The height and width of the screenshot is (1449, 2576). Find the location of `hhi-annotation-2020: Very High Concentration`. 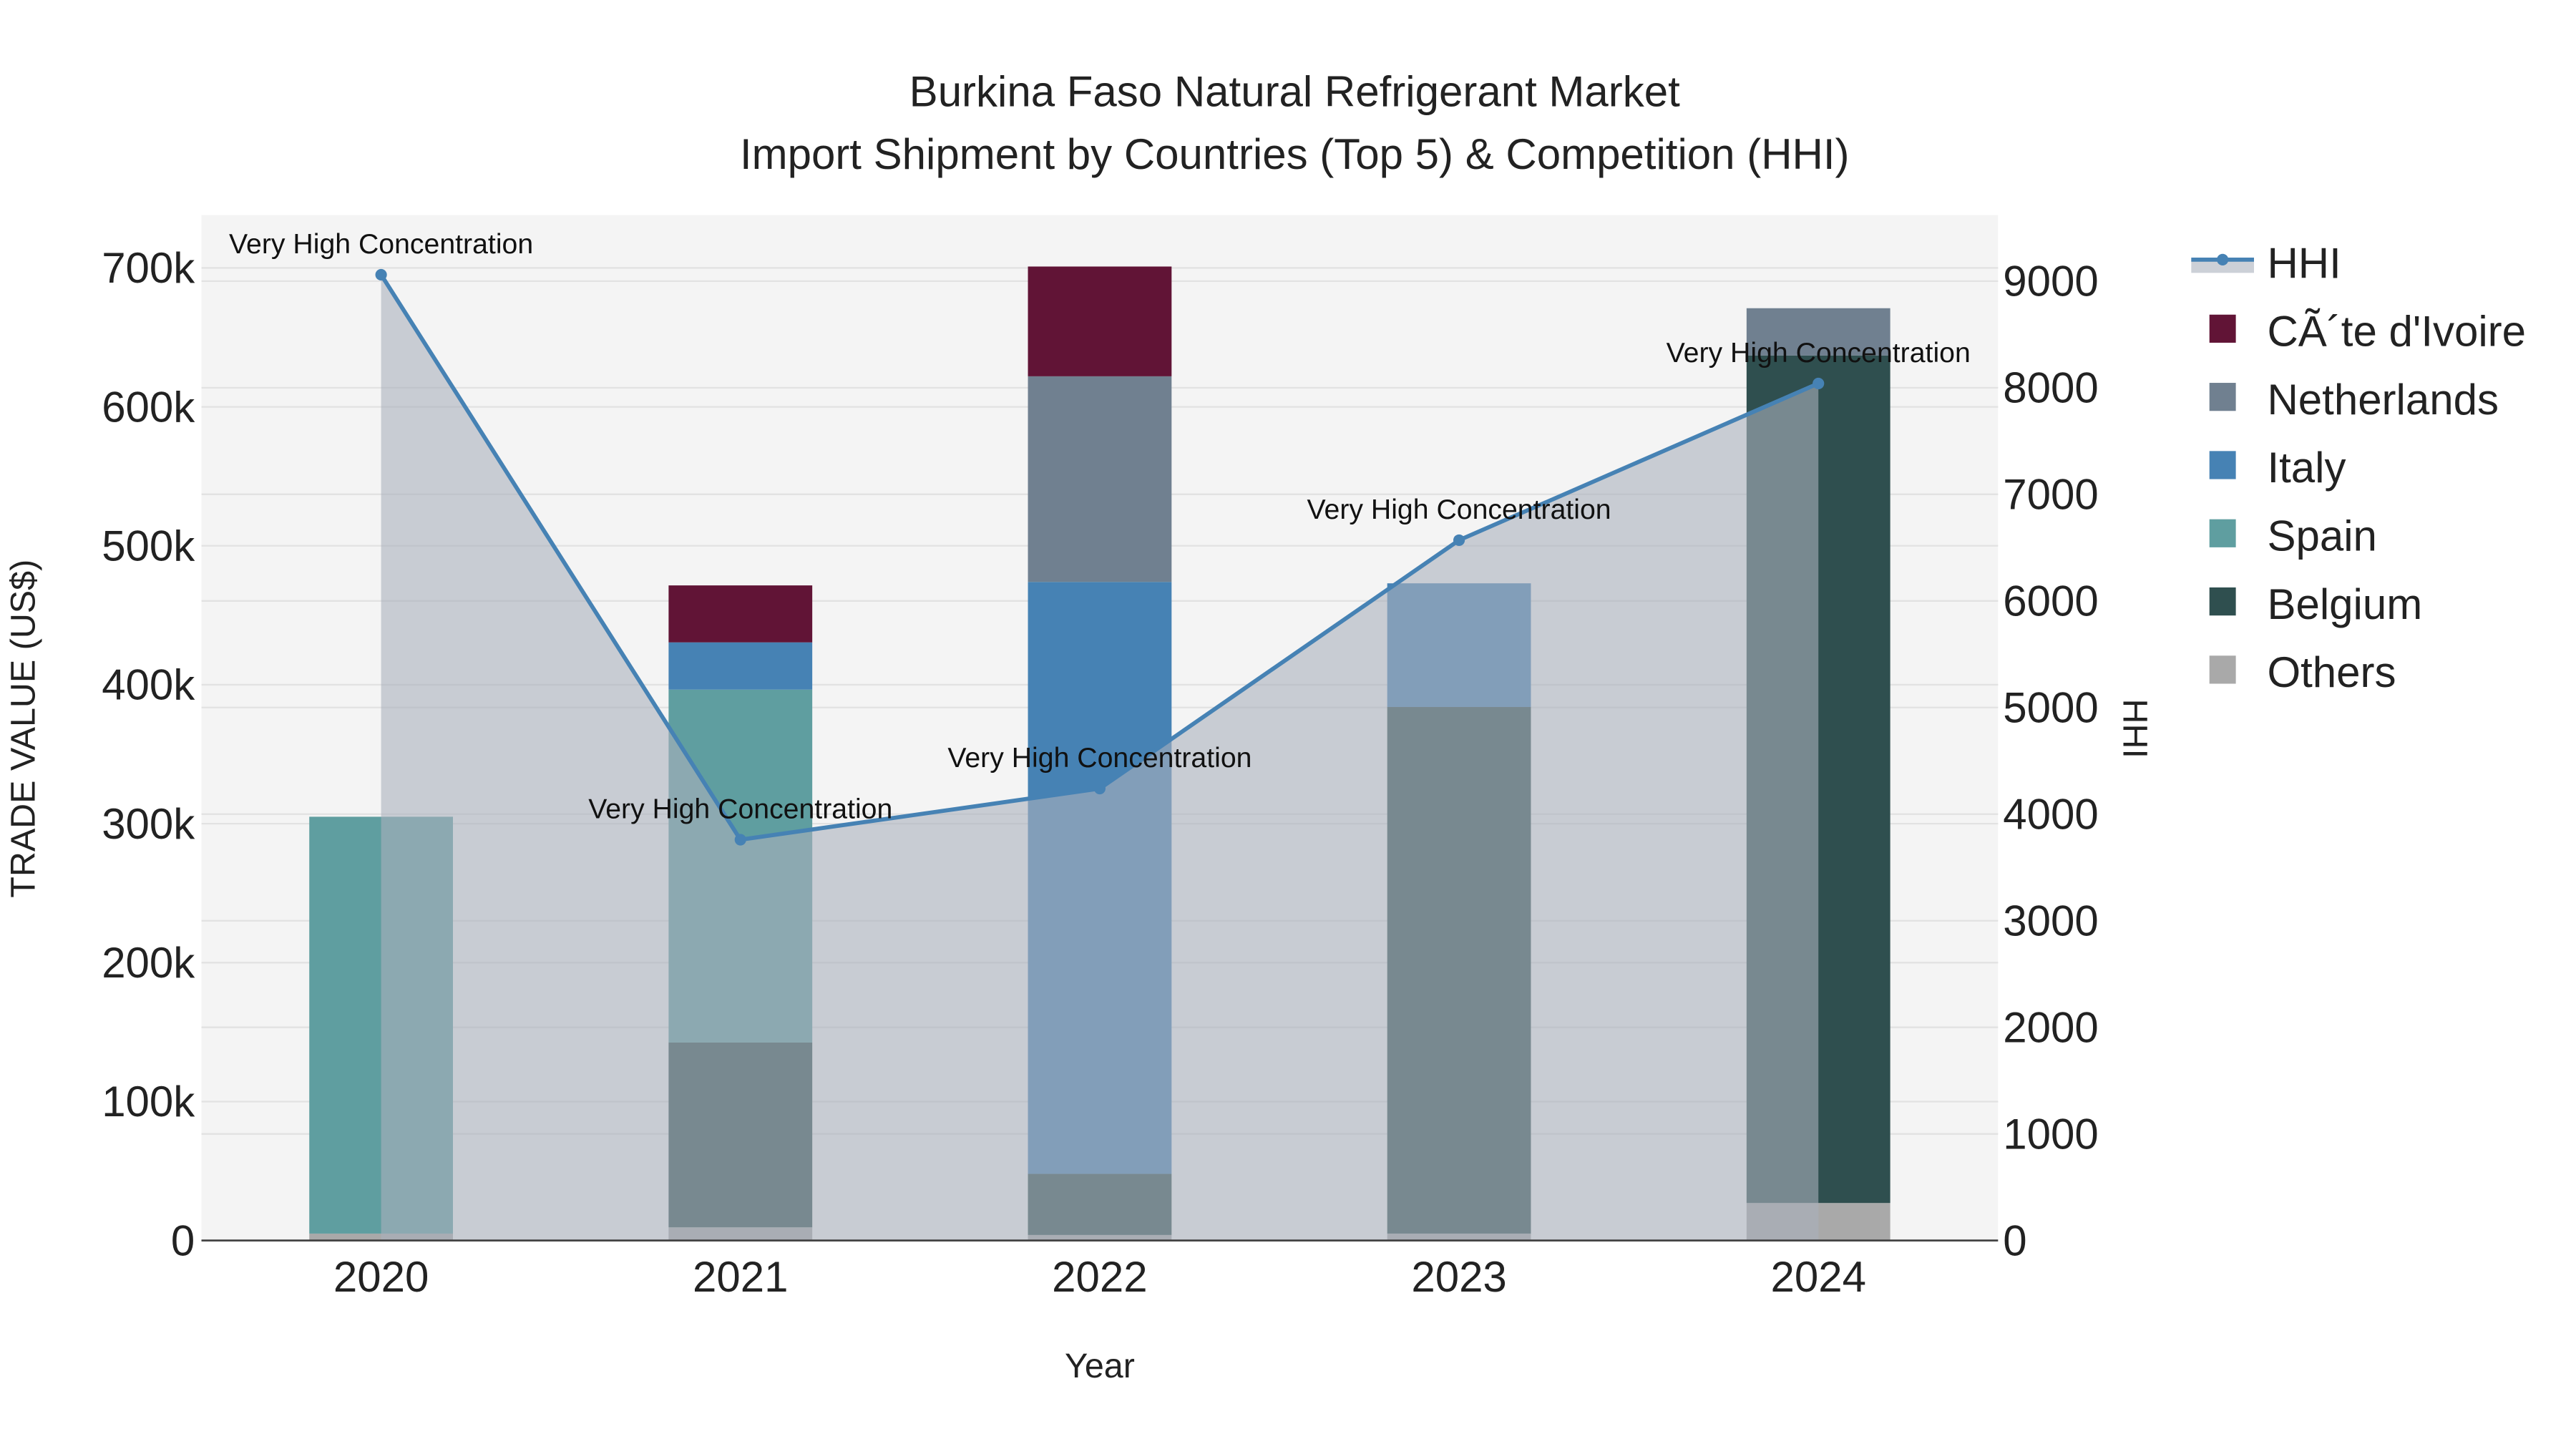

hhi-annotation-2020: Very High Concentration is located at coordinates (381, 244).